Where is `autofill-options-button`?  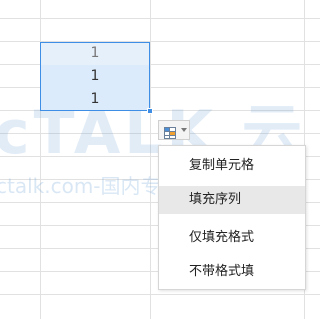 autofill-options-button is located at coordinates (174, 130).